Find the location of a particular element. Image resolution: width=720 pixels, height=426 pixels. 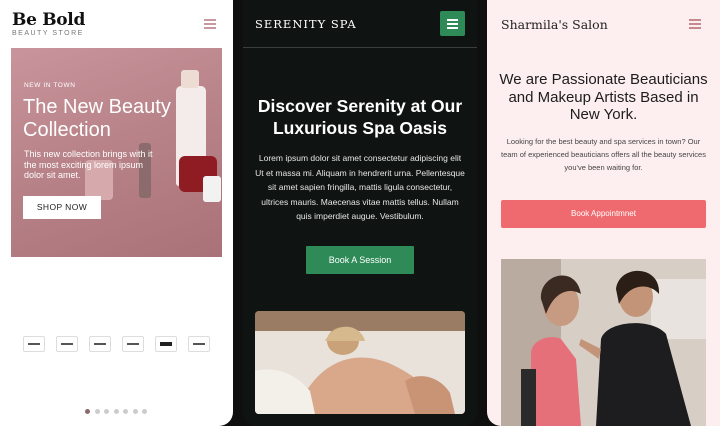

book-session-button: Book A Session is located at coordinates (360, 260).